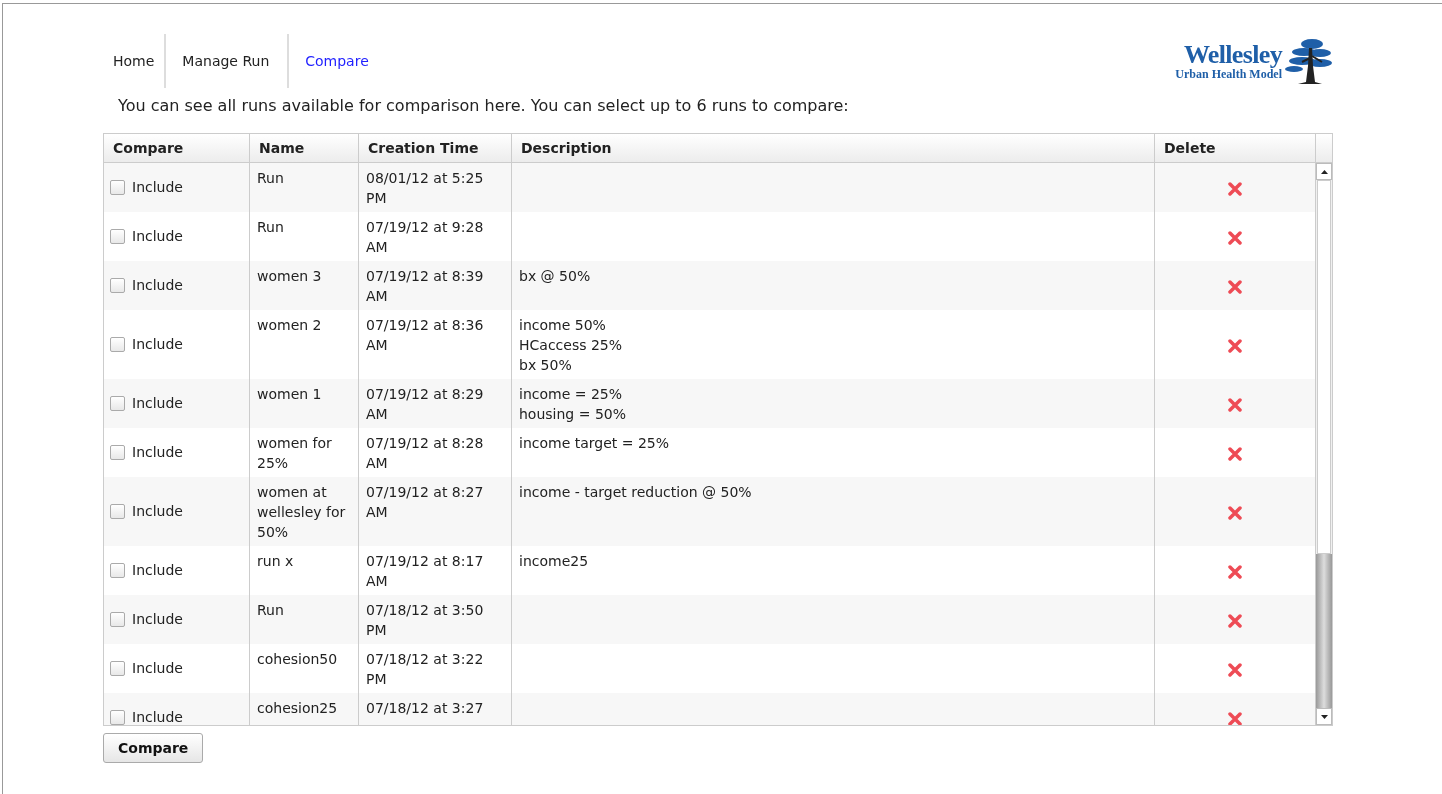 The height and width of the screenshot is (794, 1442). I want to click on creation-time: 07/19/12 at 8:39 AM, so click(425, 286).